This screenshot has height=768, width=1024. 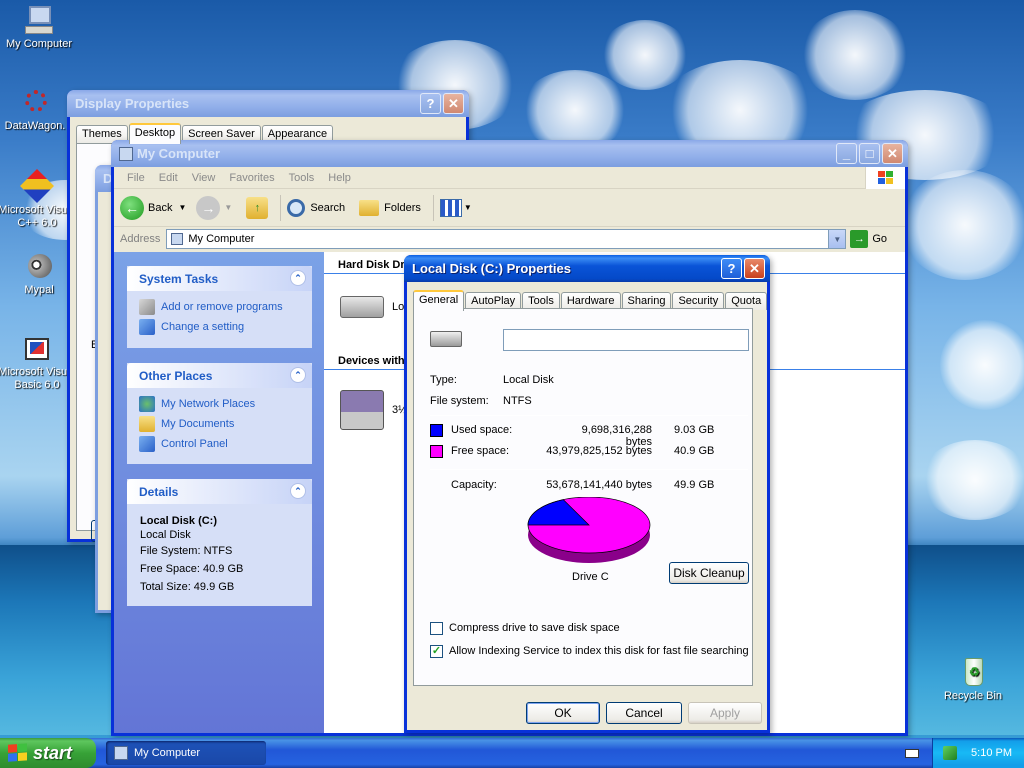 I want to click on keyboard-icon, so click(x=912, y=753).